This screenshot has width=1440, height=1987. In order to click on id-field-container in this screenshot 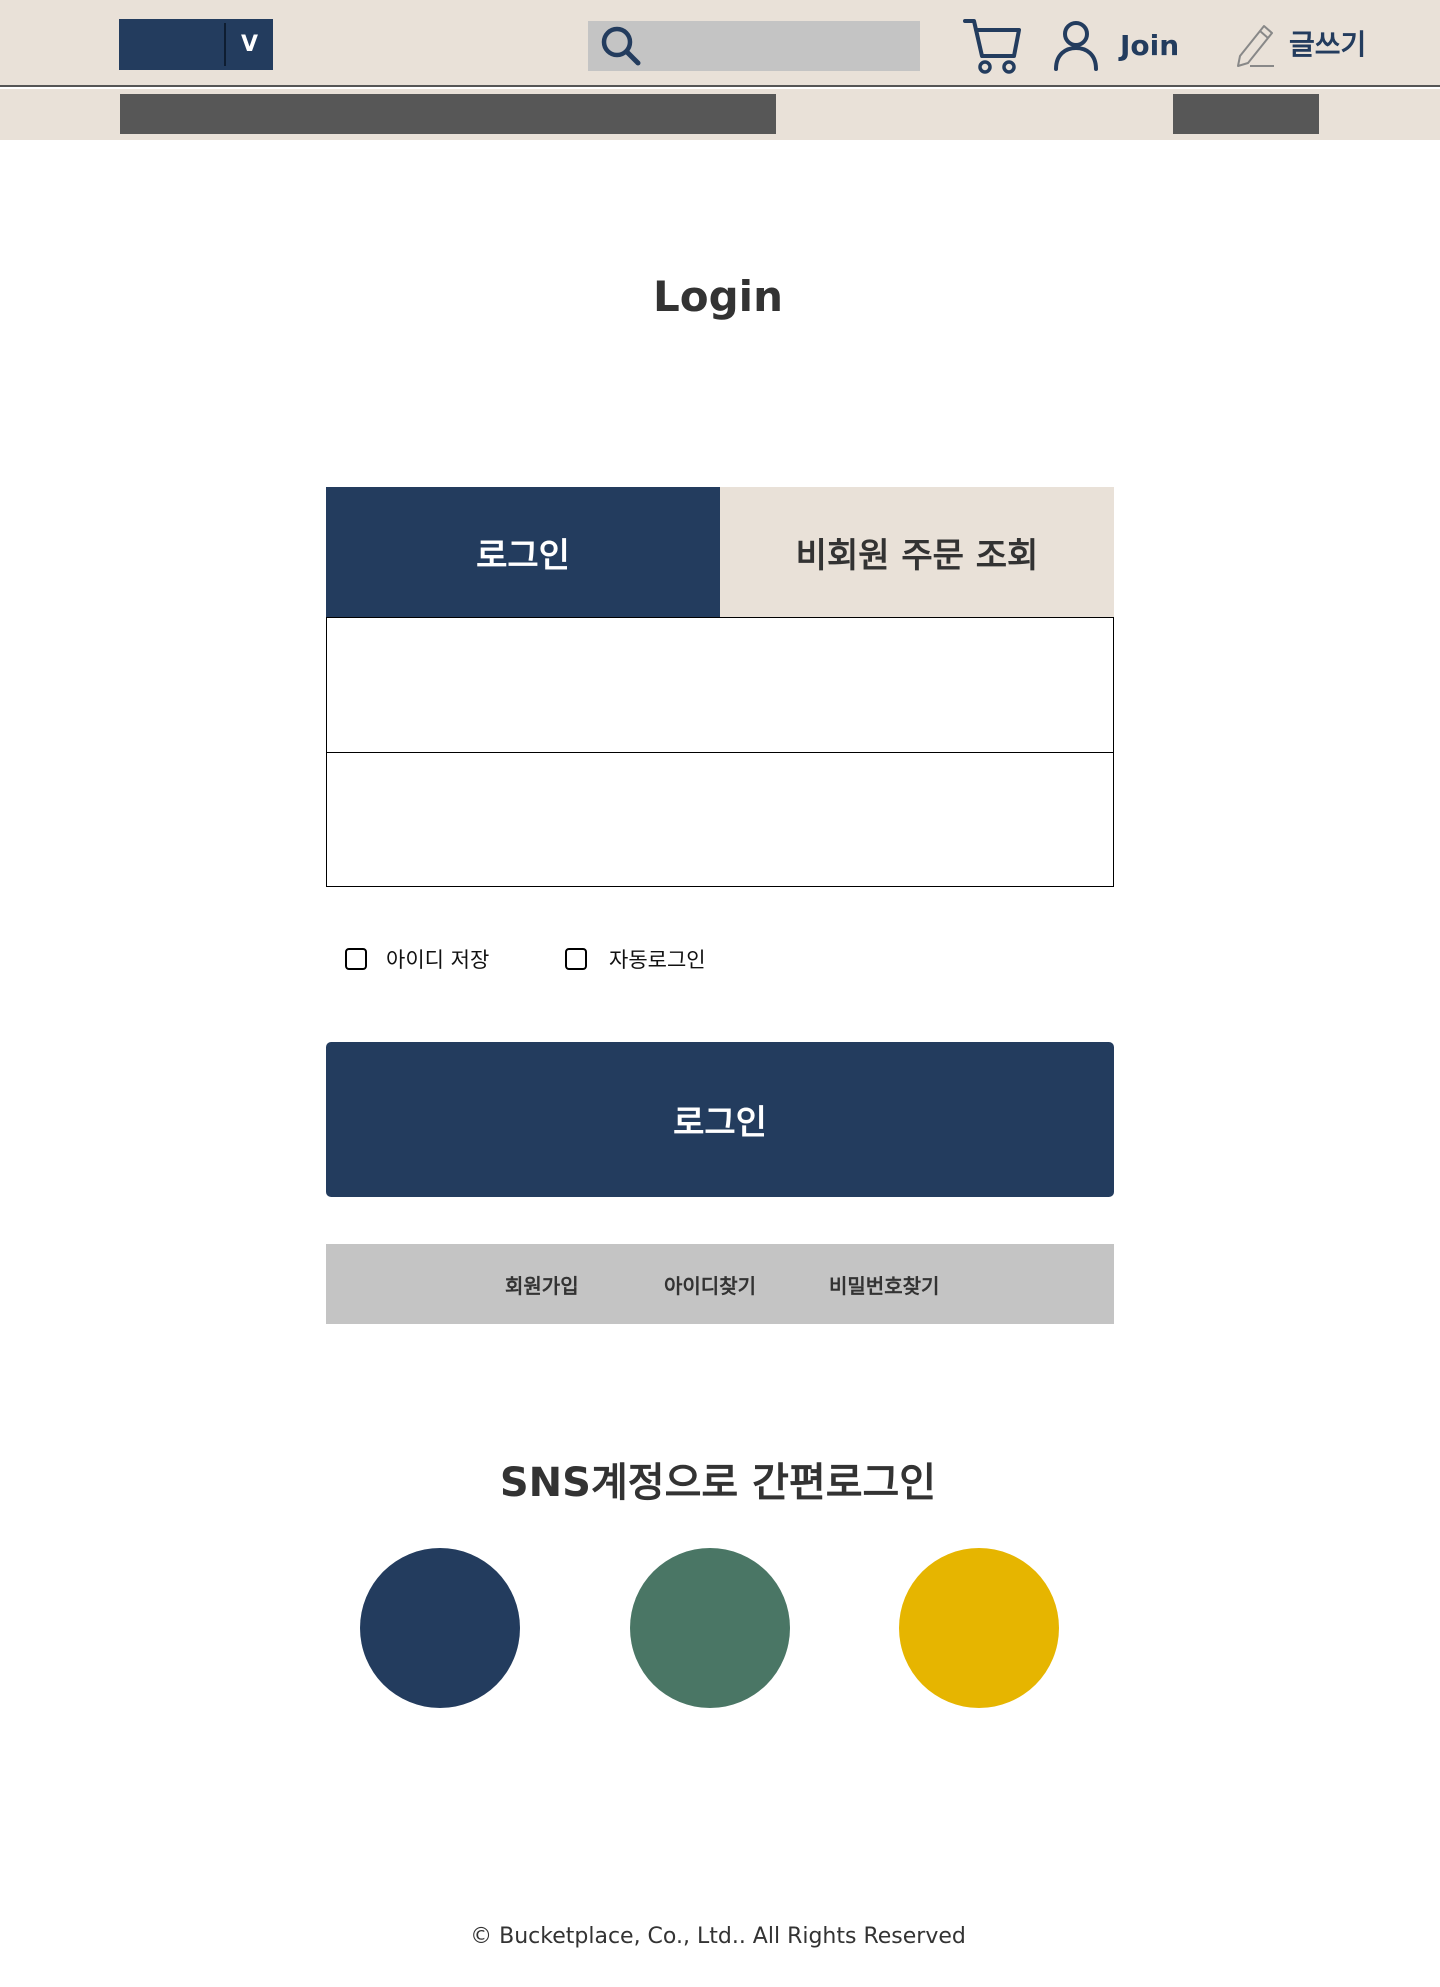, I will do `click(720, 685)`.